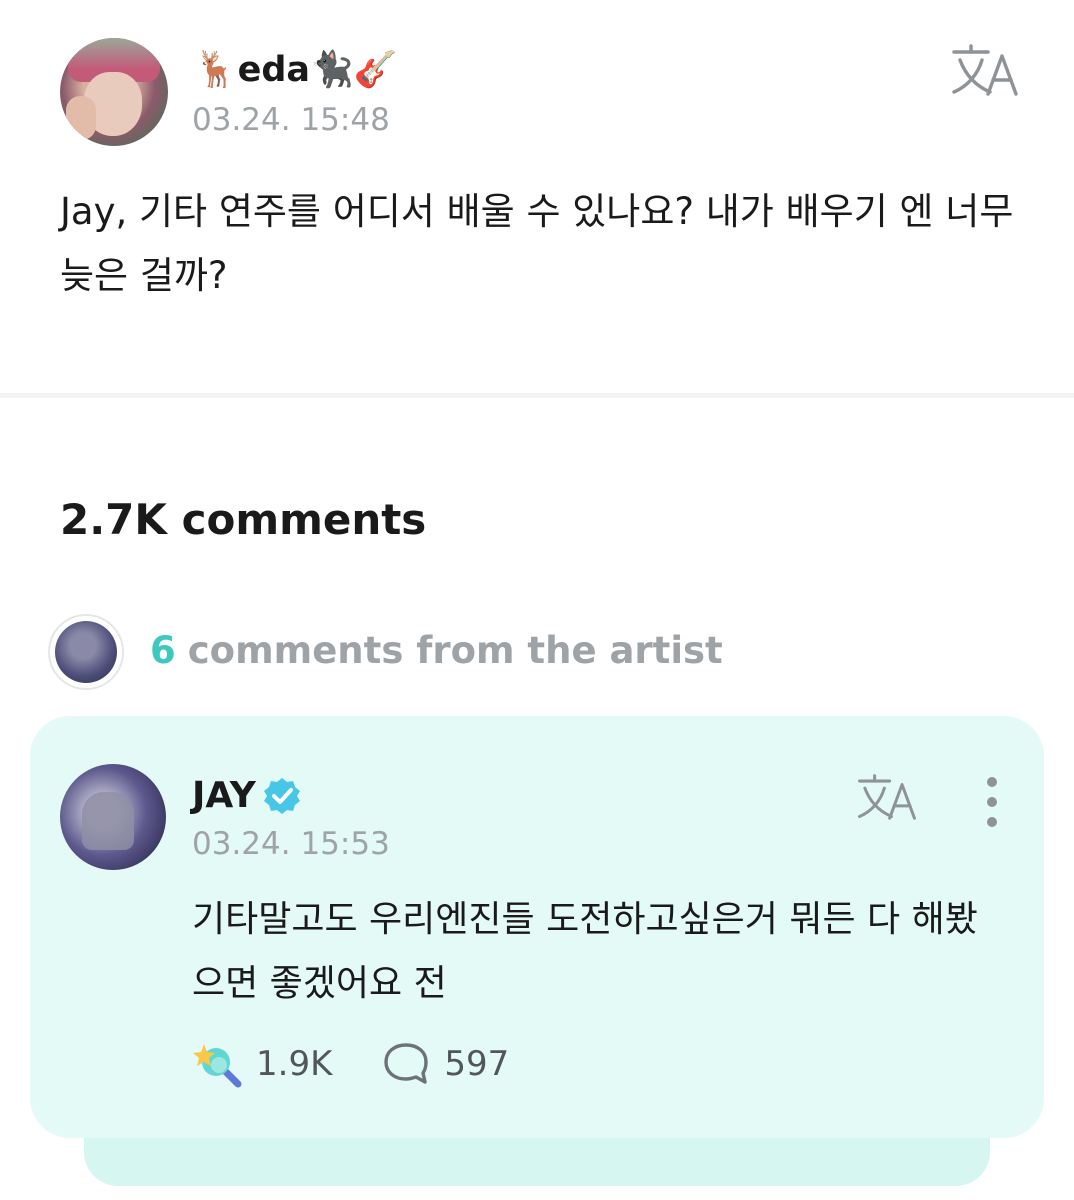 The height and width of the screenshot is (1200, 1074). I want to click on artist-comments-filter: 6 comments from the artist, so click(498, 652).